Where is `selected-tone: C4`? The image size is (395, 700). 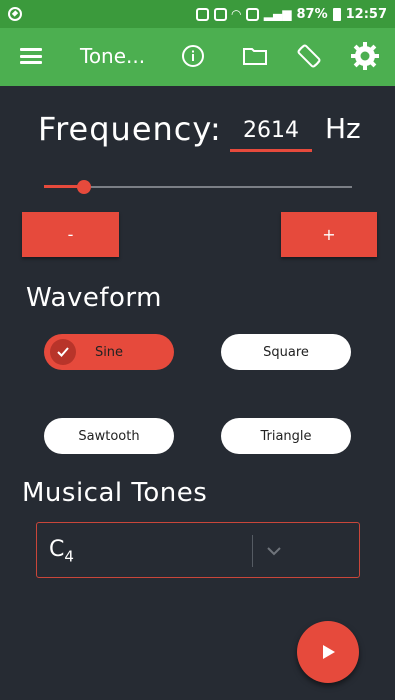 selected-tone: C4 is located at coordinates (61, 551).